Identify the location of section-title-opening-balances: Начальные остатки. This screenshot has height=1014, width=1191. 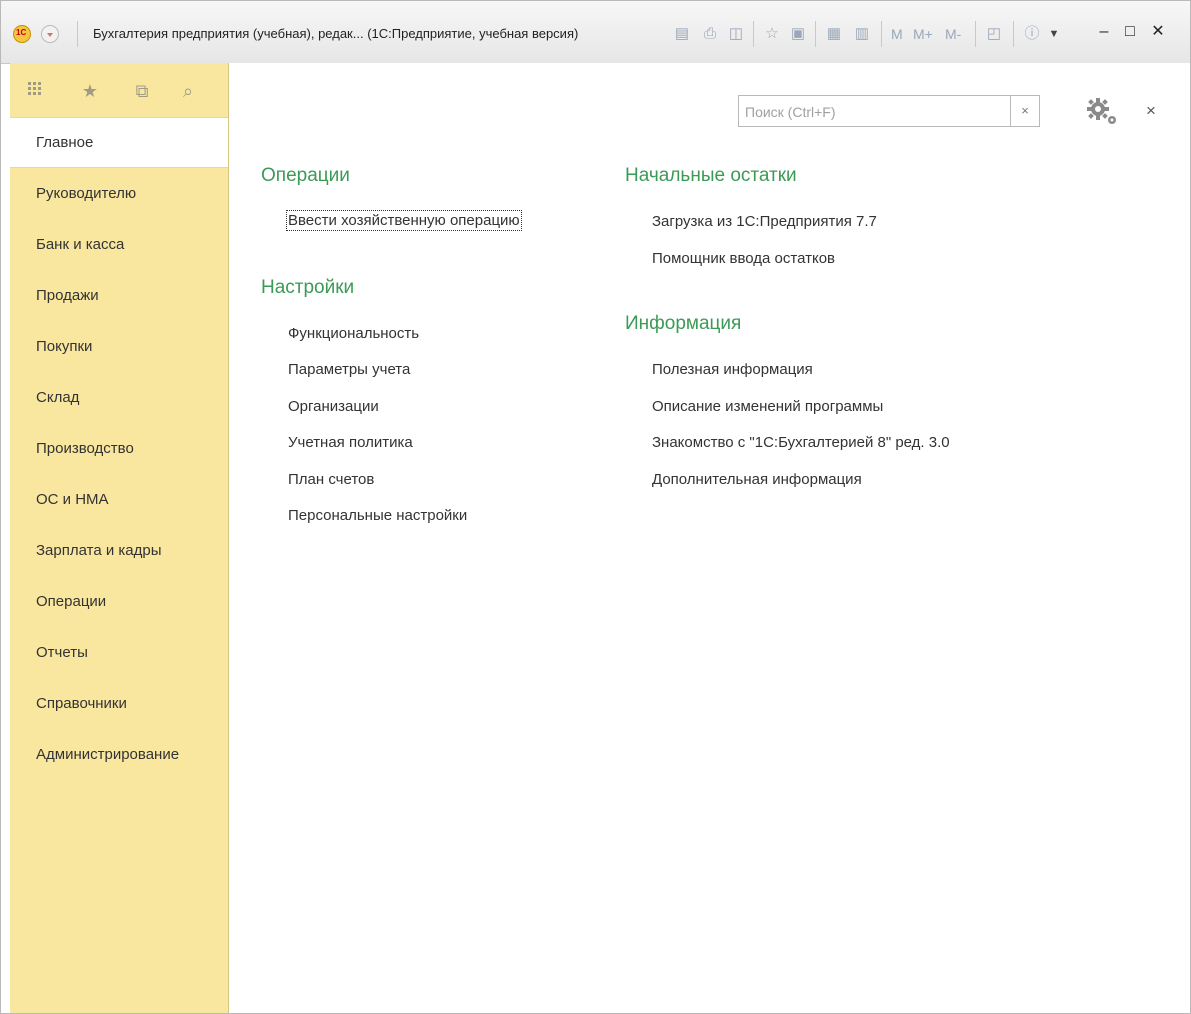
(711, 175).